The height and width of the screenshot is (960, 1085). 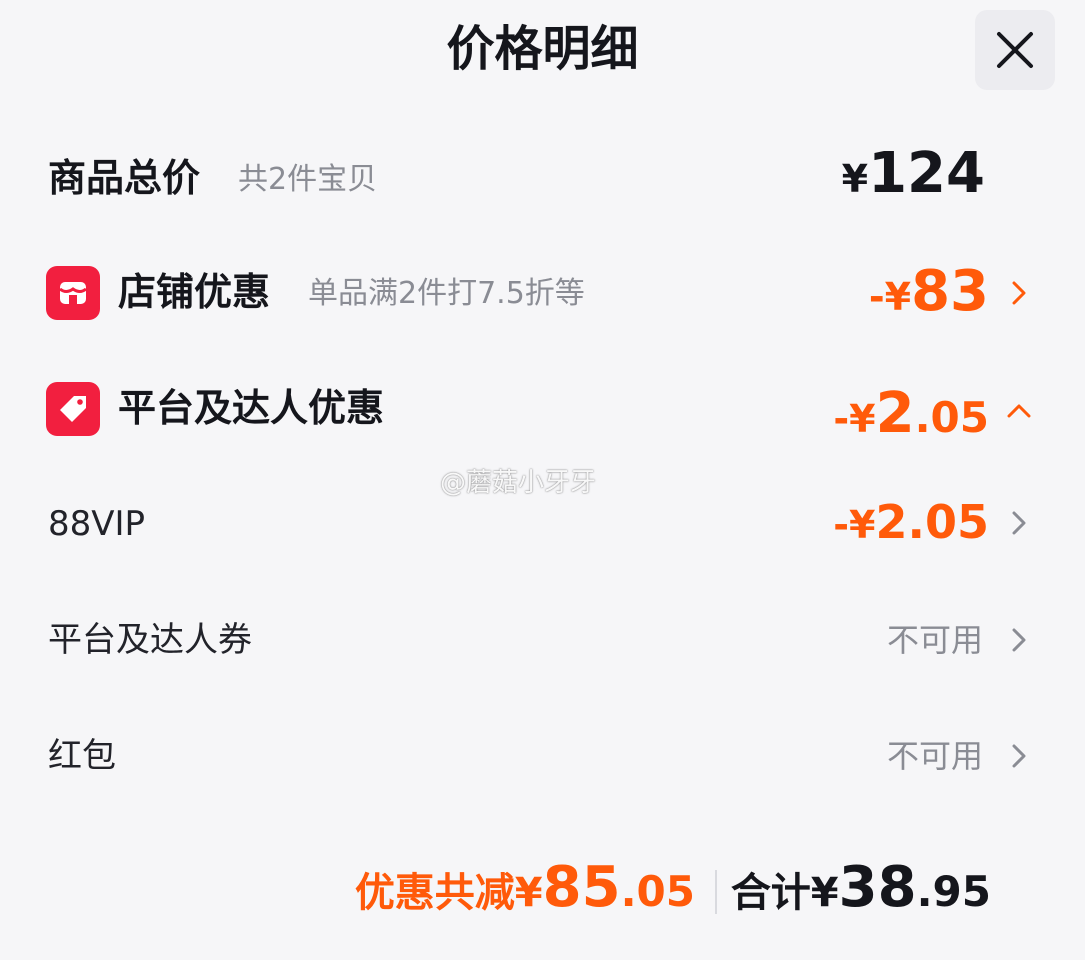 I want to click on total-int: 38, so click(x=877, y=887).